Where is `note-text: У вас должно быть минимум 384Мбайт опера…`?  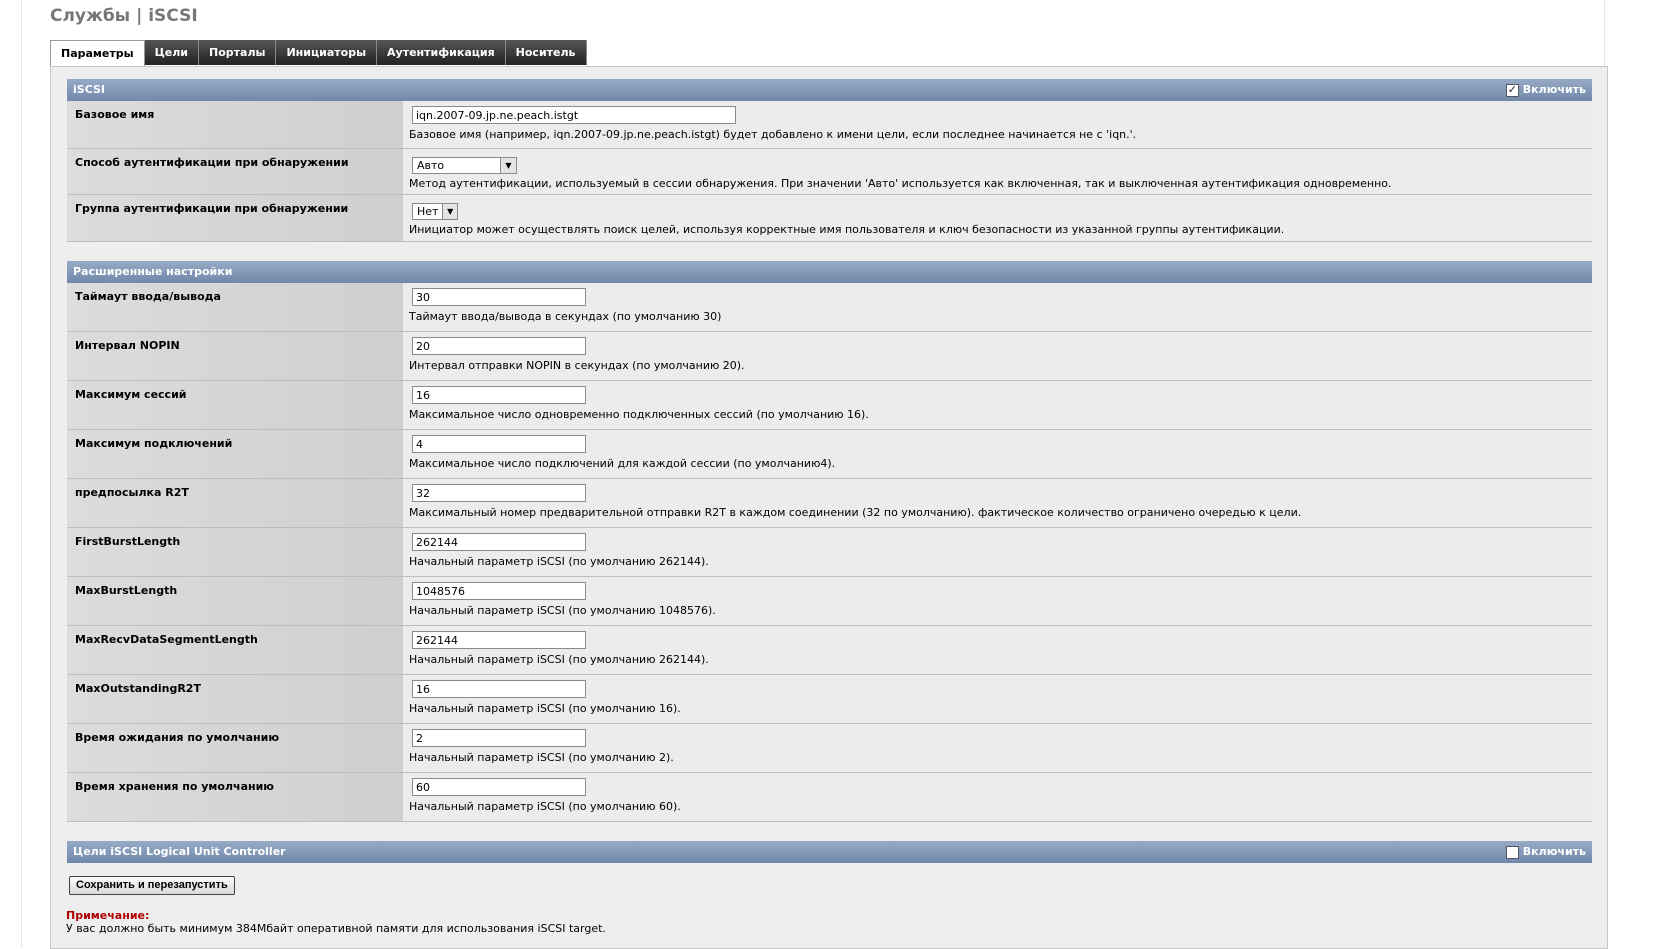 note-text: У вас должно быть минимум 384Мбайт опера… is located at coordinates (336, 928).